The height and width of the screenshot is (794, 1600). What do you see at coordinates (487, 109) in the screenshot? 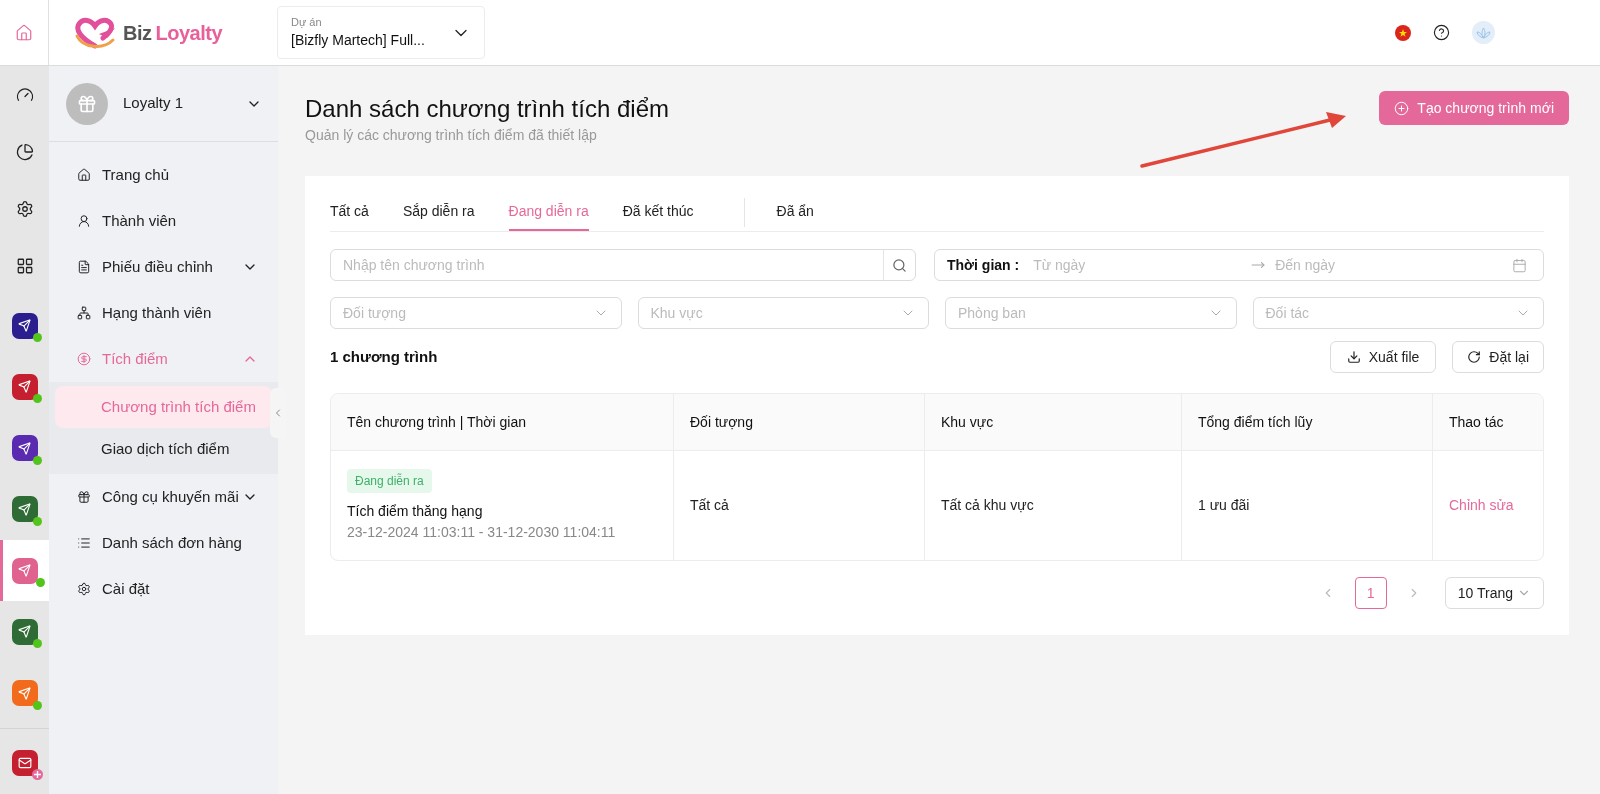
I see `page-title: Danh sách chương trình tích điểm` at bounding box center [487, 109].